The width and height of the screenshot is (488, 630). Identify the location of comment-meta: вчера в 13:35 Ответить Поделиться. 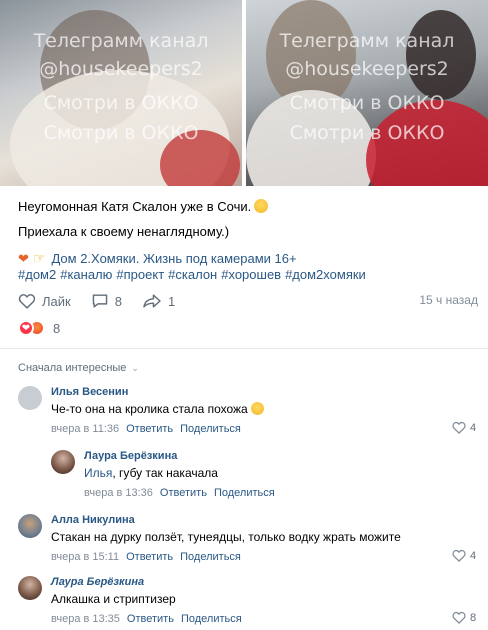
(146, 619).